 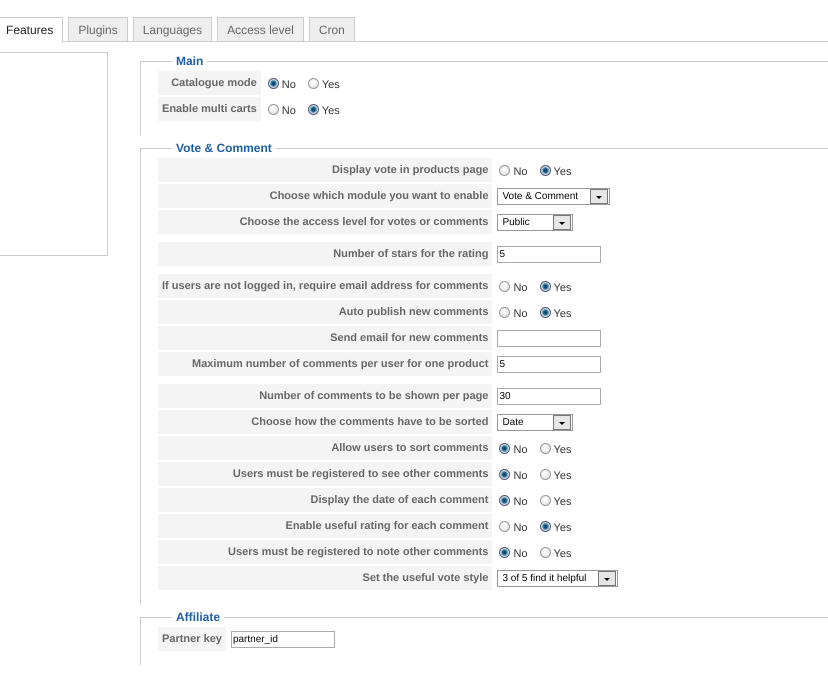 I want to click on setting-label: Display the date of each comment, so click(x=325, y=500).